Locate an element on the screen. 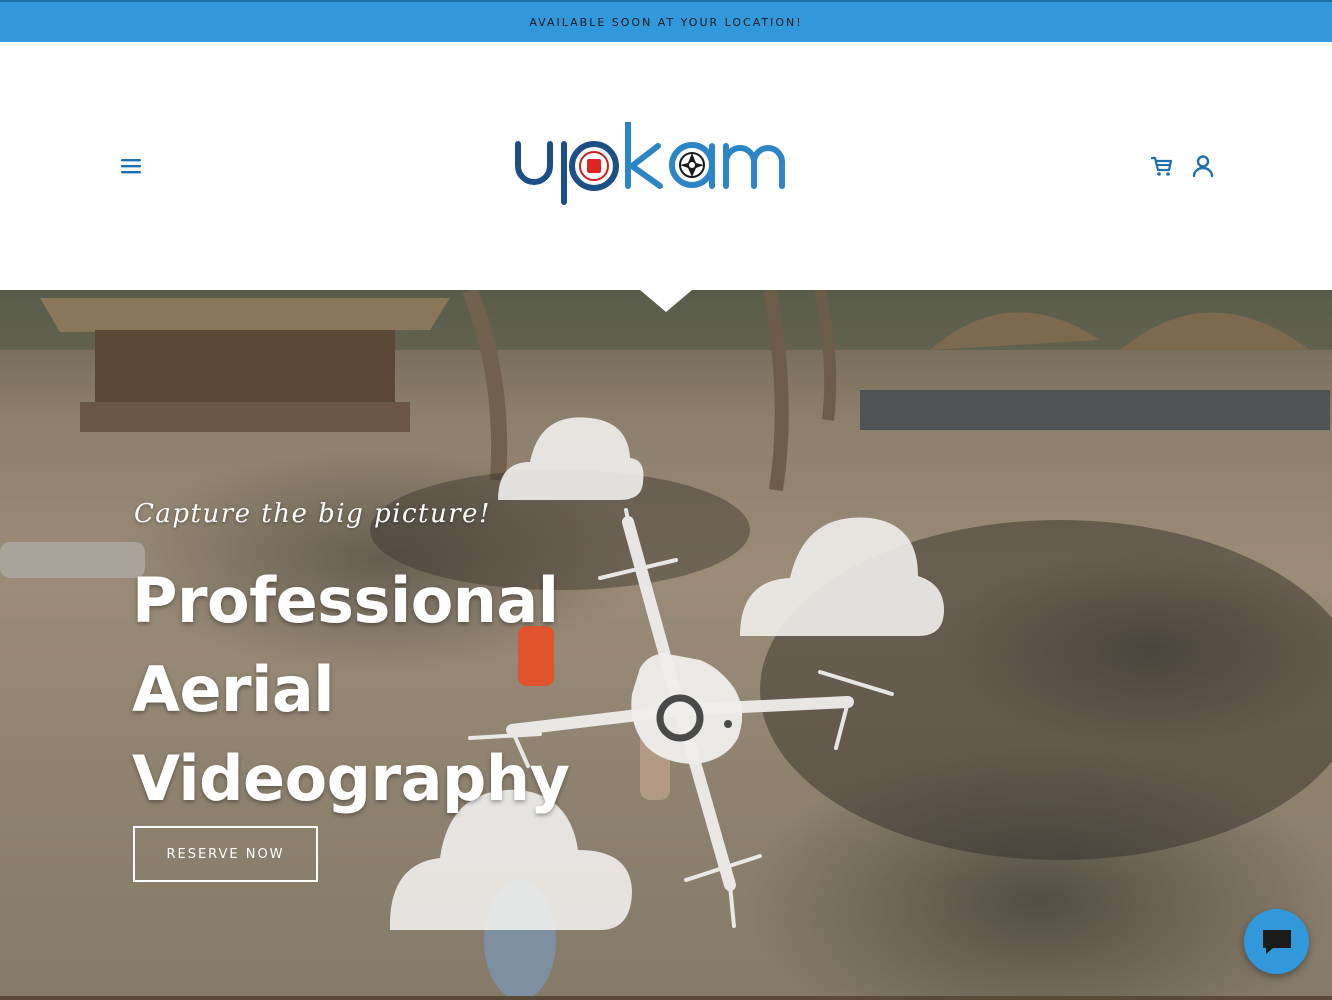  hero-headline-line-3: Videography is located at coordinates (351, 778).